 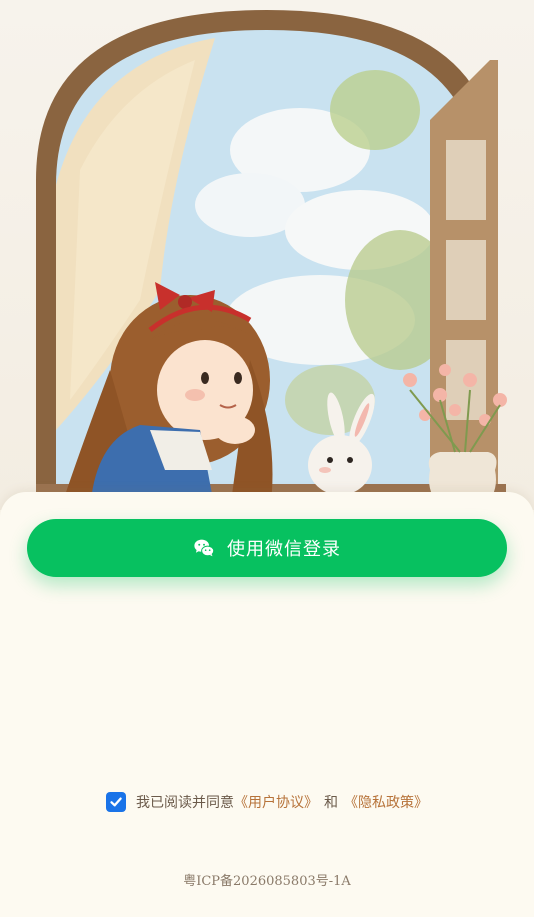 I want to click on agreement-checkbox, so click(x=116, y=802).